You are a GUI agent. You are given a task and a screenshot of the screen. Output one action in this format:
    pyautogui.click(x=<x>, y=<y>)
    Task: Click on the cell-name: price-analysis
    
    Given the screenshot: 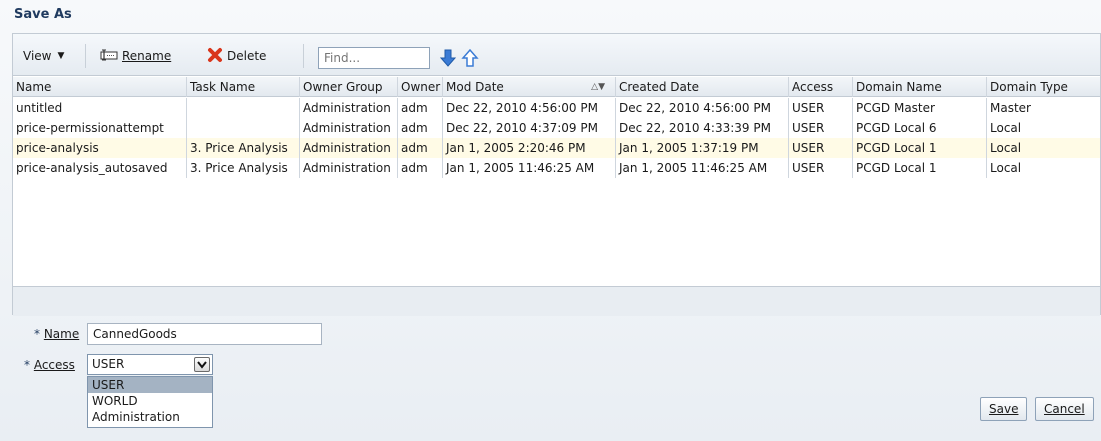 What is the action you would take?
    pyautogui.click(x=100, y=148)
    